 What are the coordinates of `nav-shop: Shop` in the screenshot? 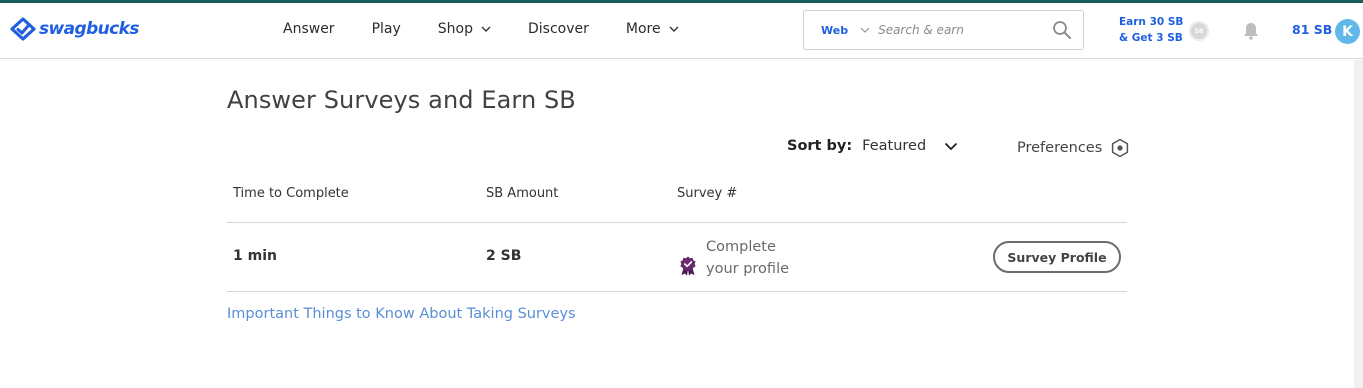 It's located at (464, 29).